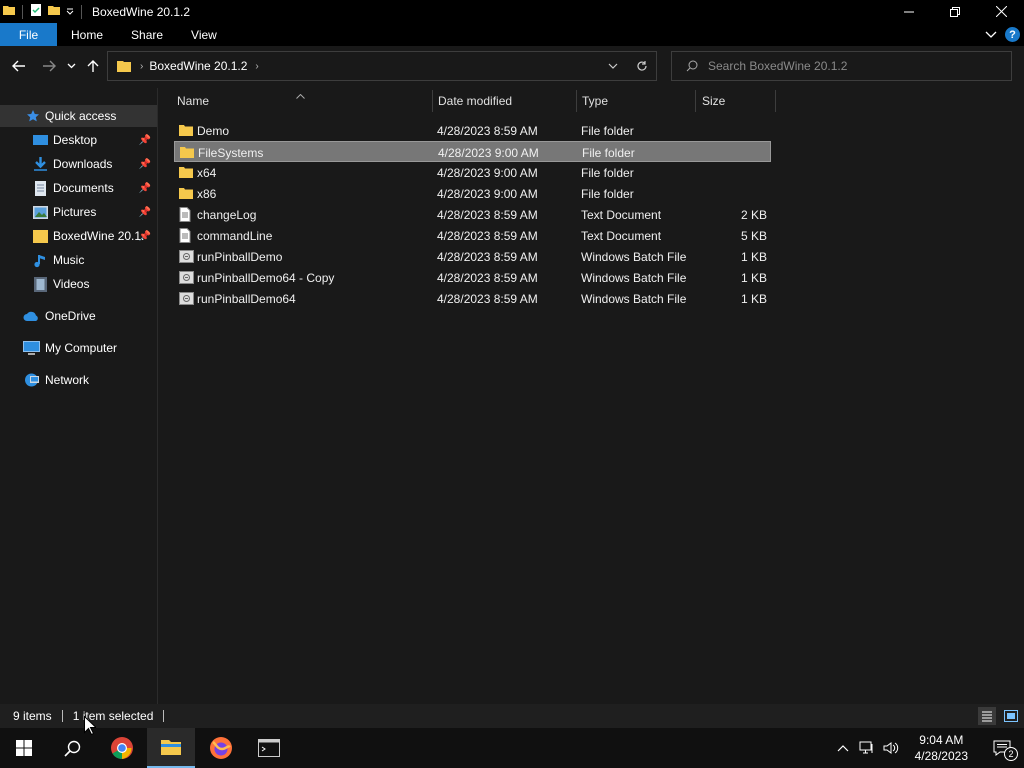 The height and width of the screenshot is (768, 1024). What do you see at coordinates (70, 12) in the screenshot?
I see `customize-dropdown-icon` at bounding box center [70, 12].